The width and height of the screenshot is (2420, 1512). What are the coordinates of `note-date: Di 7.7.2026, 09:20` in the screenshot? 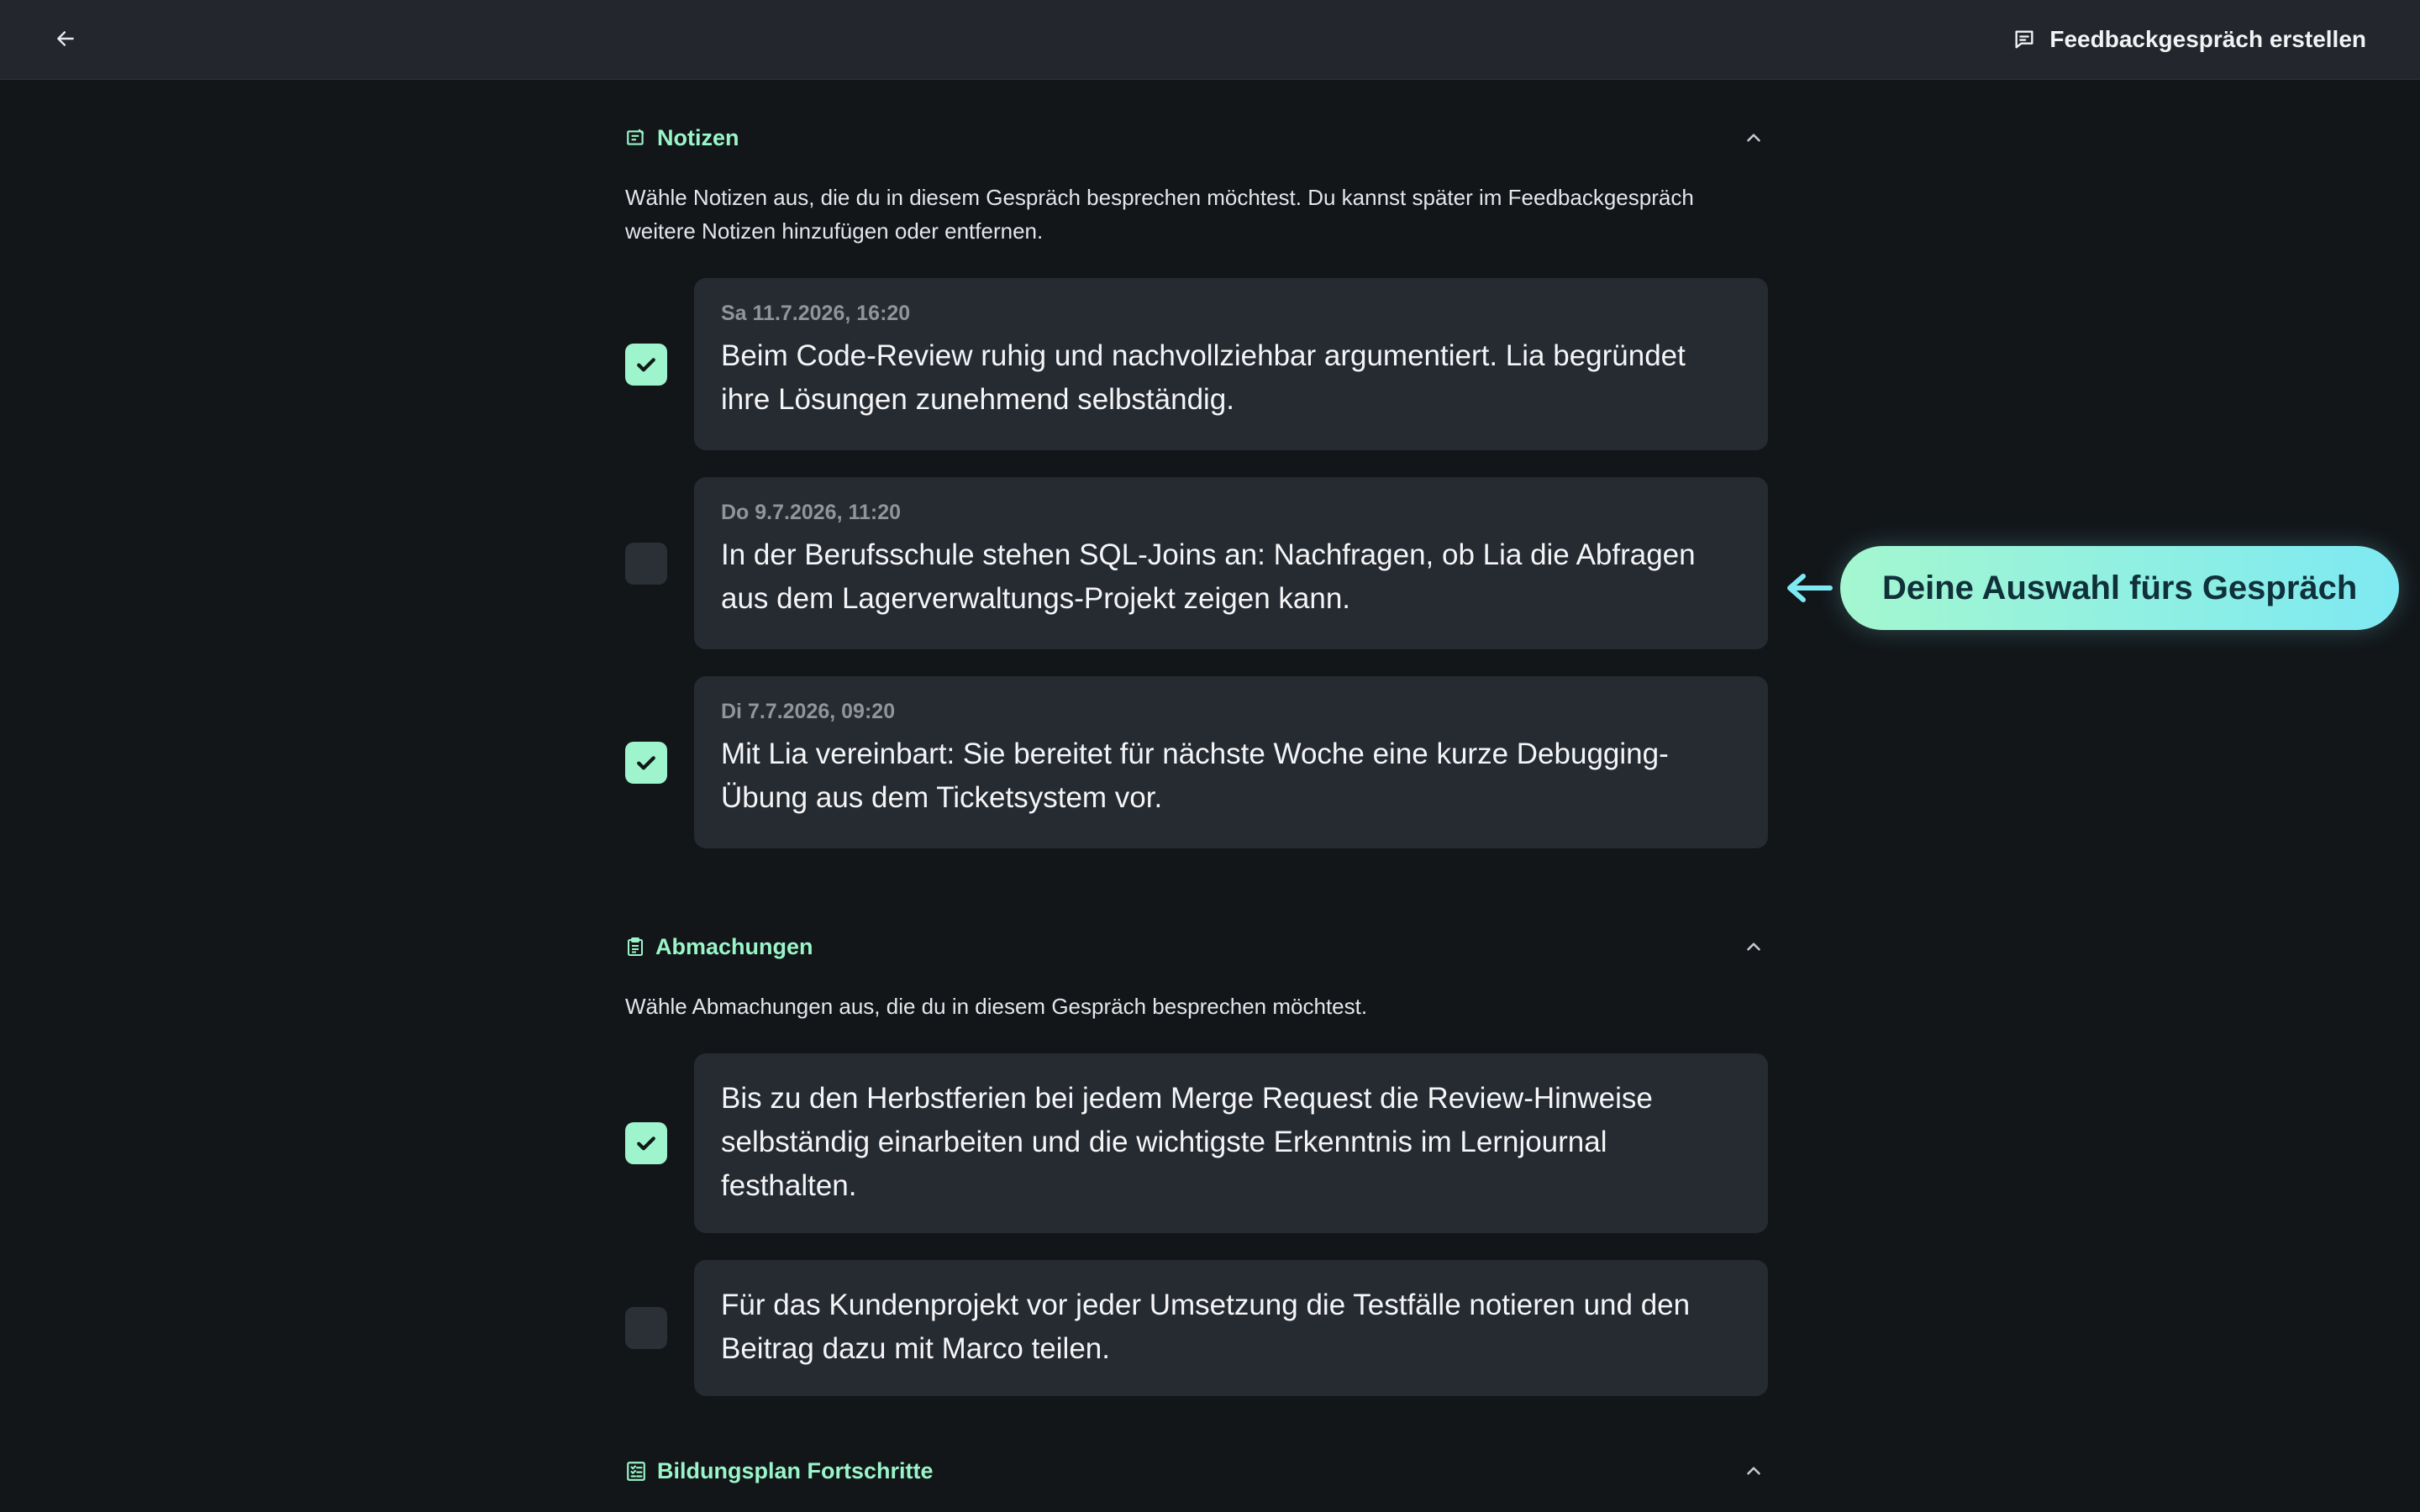 It's located at (809, 711).